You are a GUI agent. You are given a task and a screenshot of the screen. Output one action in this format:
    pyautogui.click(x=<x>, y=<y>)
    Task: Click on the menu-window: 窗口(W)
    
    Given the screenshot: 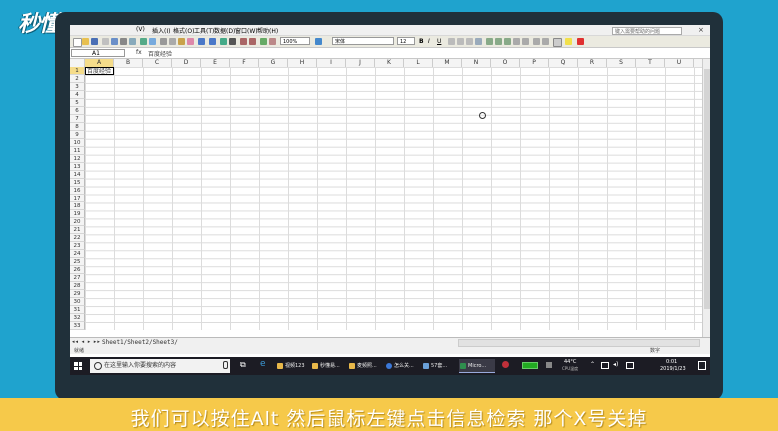 What is the action you would take?
    pyautogui.click(x=246, y=30)
    